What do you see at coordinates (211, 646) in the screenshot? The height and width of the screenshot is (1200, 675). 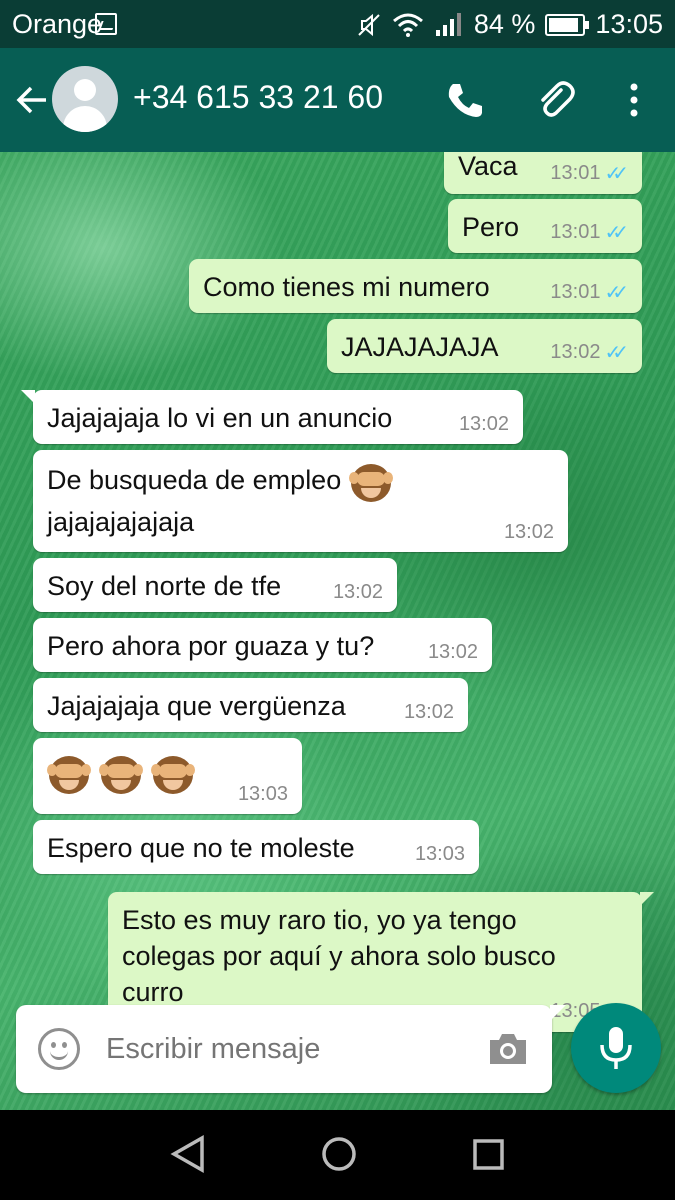 I see `message-text: Pero ahora por guaza y tu?` at bounding box center [211, 646].